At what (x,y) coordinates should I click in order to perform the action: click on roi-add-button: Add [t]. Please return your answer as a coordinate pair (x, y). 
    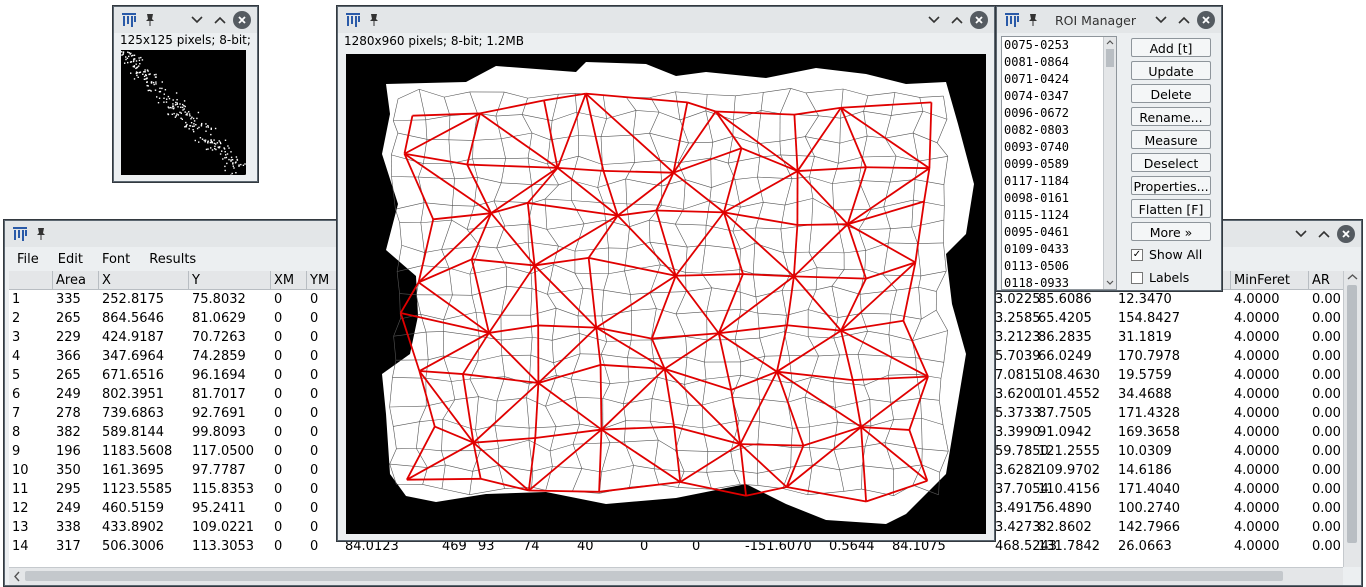
    Looking at the image, I should click on (1171, 47).